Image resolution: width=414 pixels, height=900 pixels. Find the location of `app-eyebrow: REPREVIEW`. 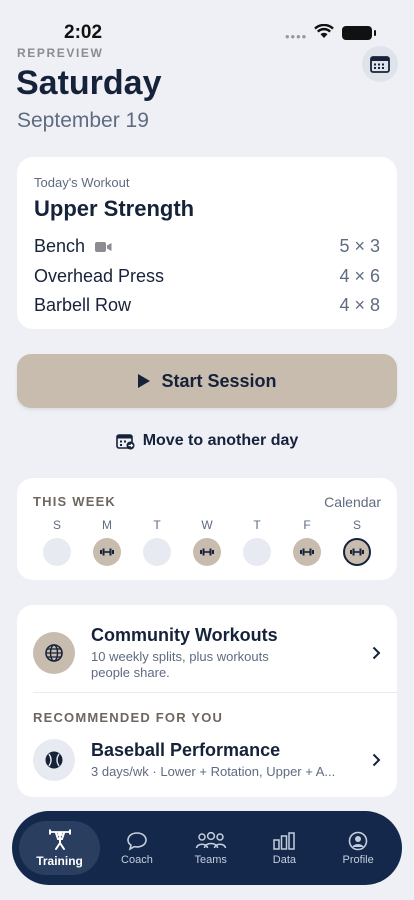

app-eyebrow: REPREVIEW is located at coordinates (60, 53).